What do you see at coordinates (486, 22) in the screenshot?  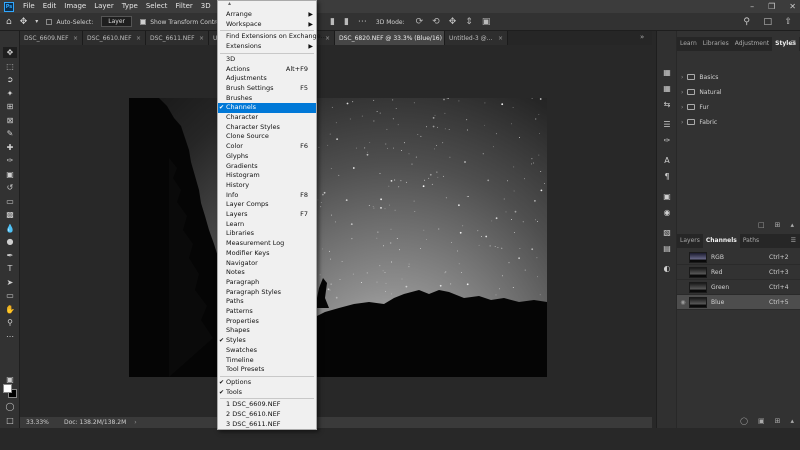 I see `scale-3d-icon: ▣` at bounding box center [486, 22].